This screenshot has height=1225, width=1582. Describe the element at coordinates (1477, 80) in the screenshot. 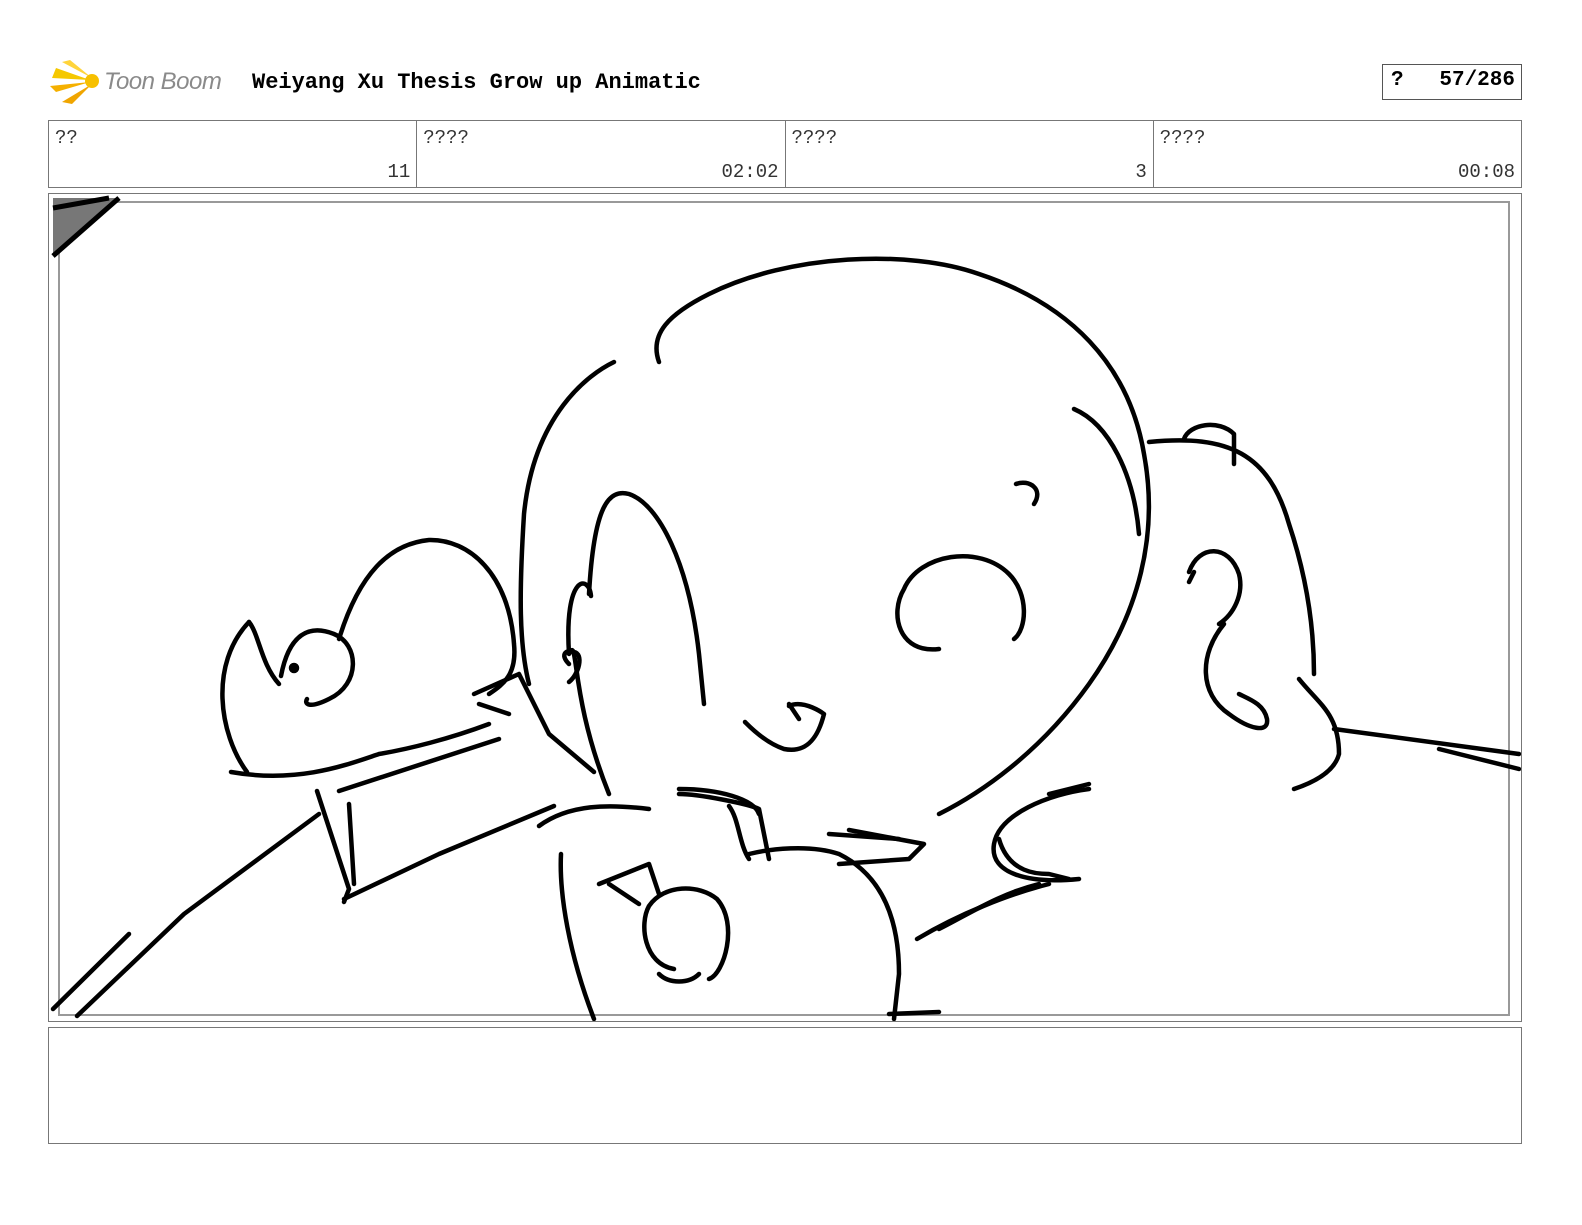

I see `page-number: 57/286` at that location.